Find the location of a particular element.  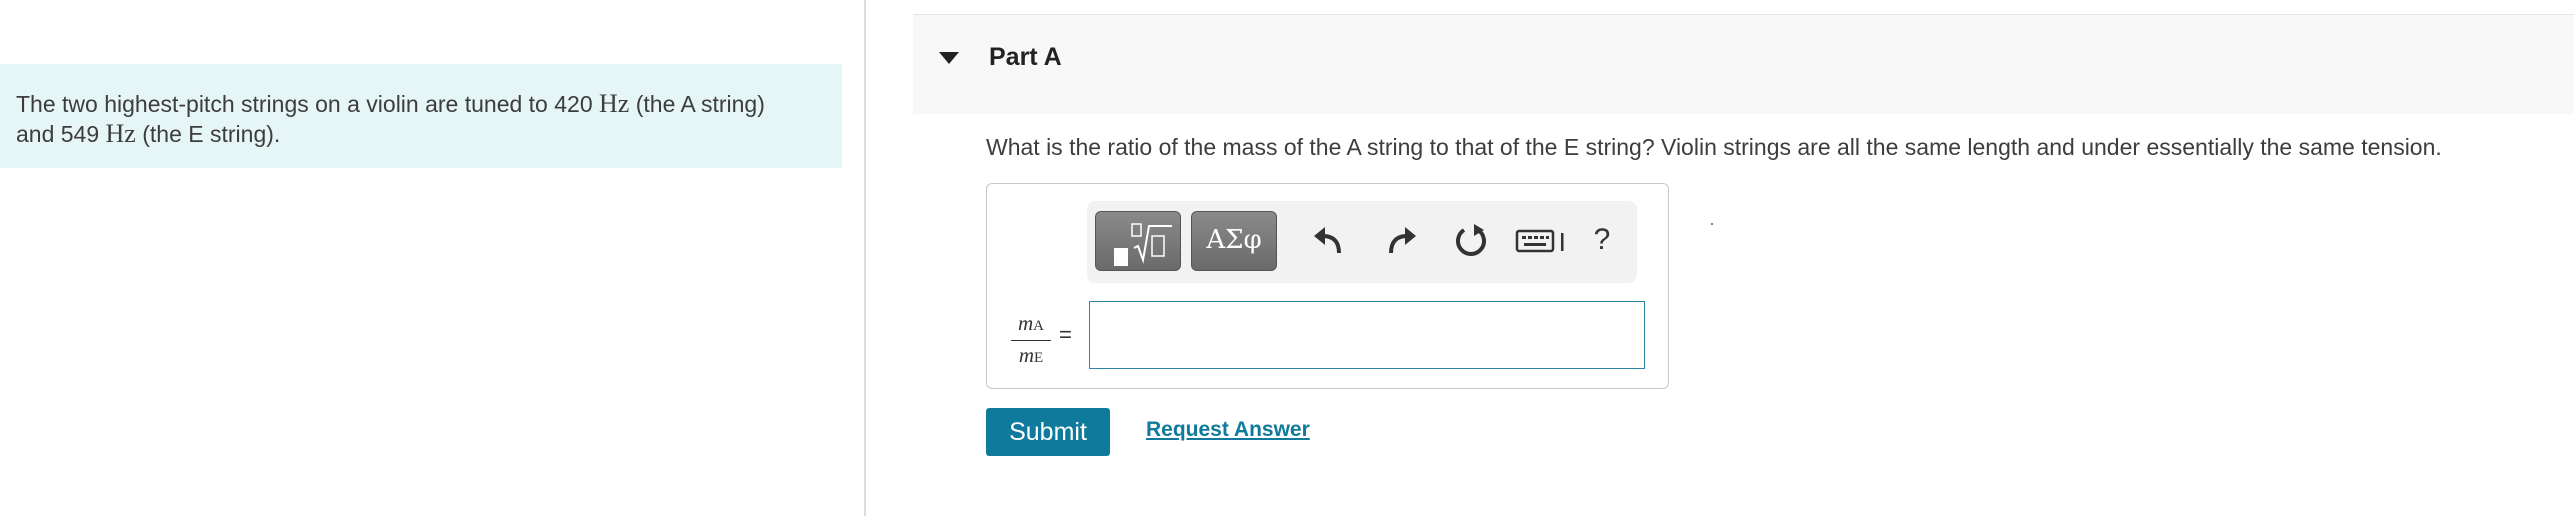

answer-input is located at coordinates (1367, 335).